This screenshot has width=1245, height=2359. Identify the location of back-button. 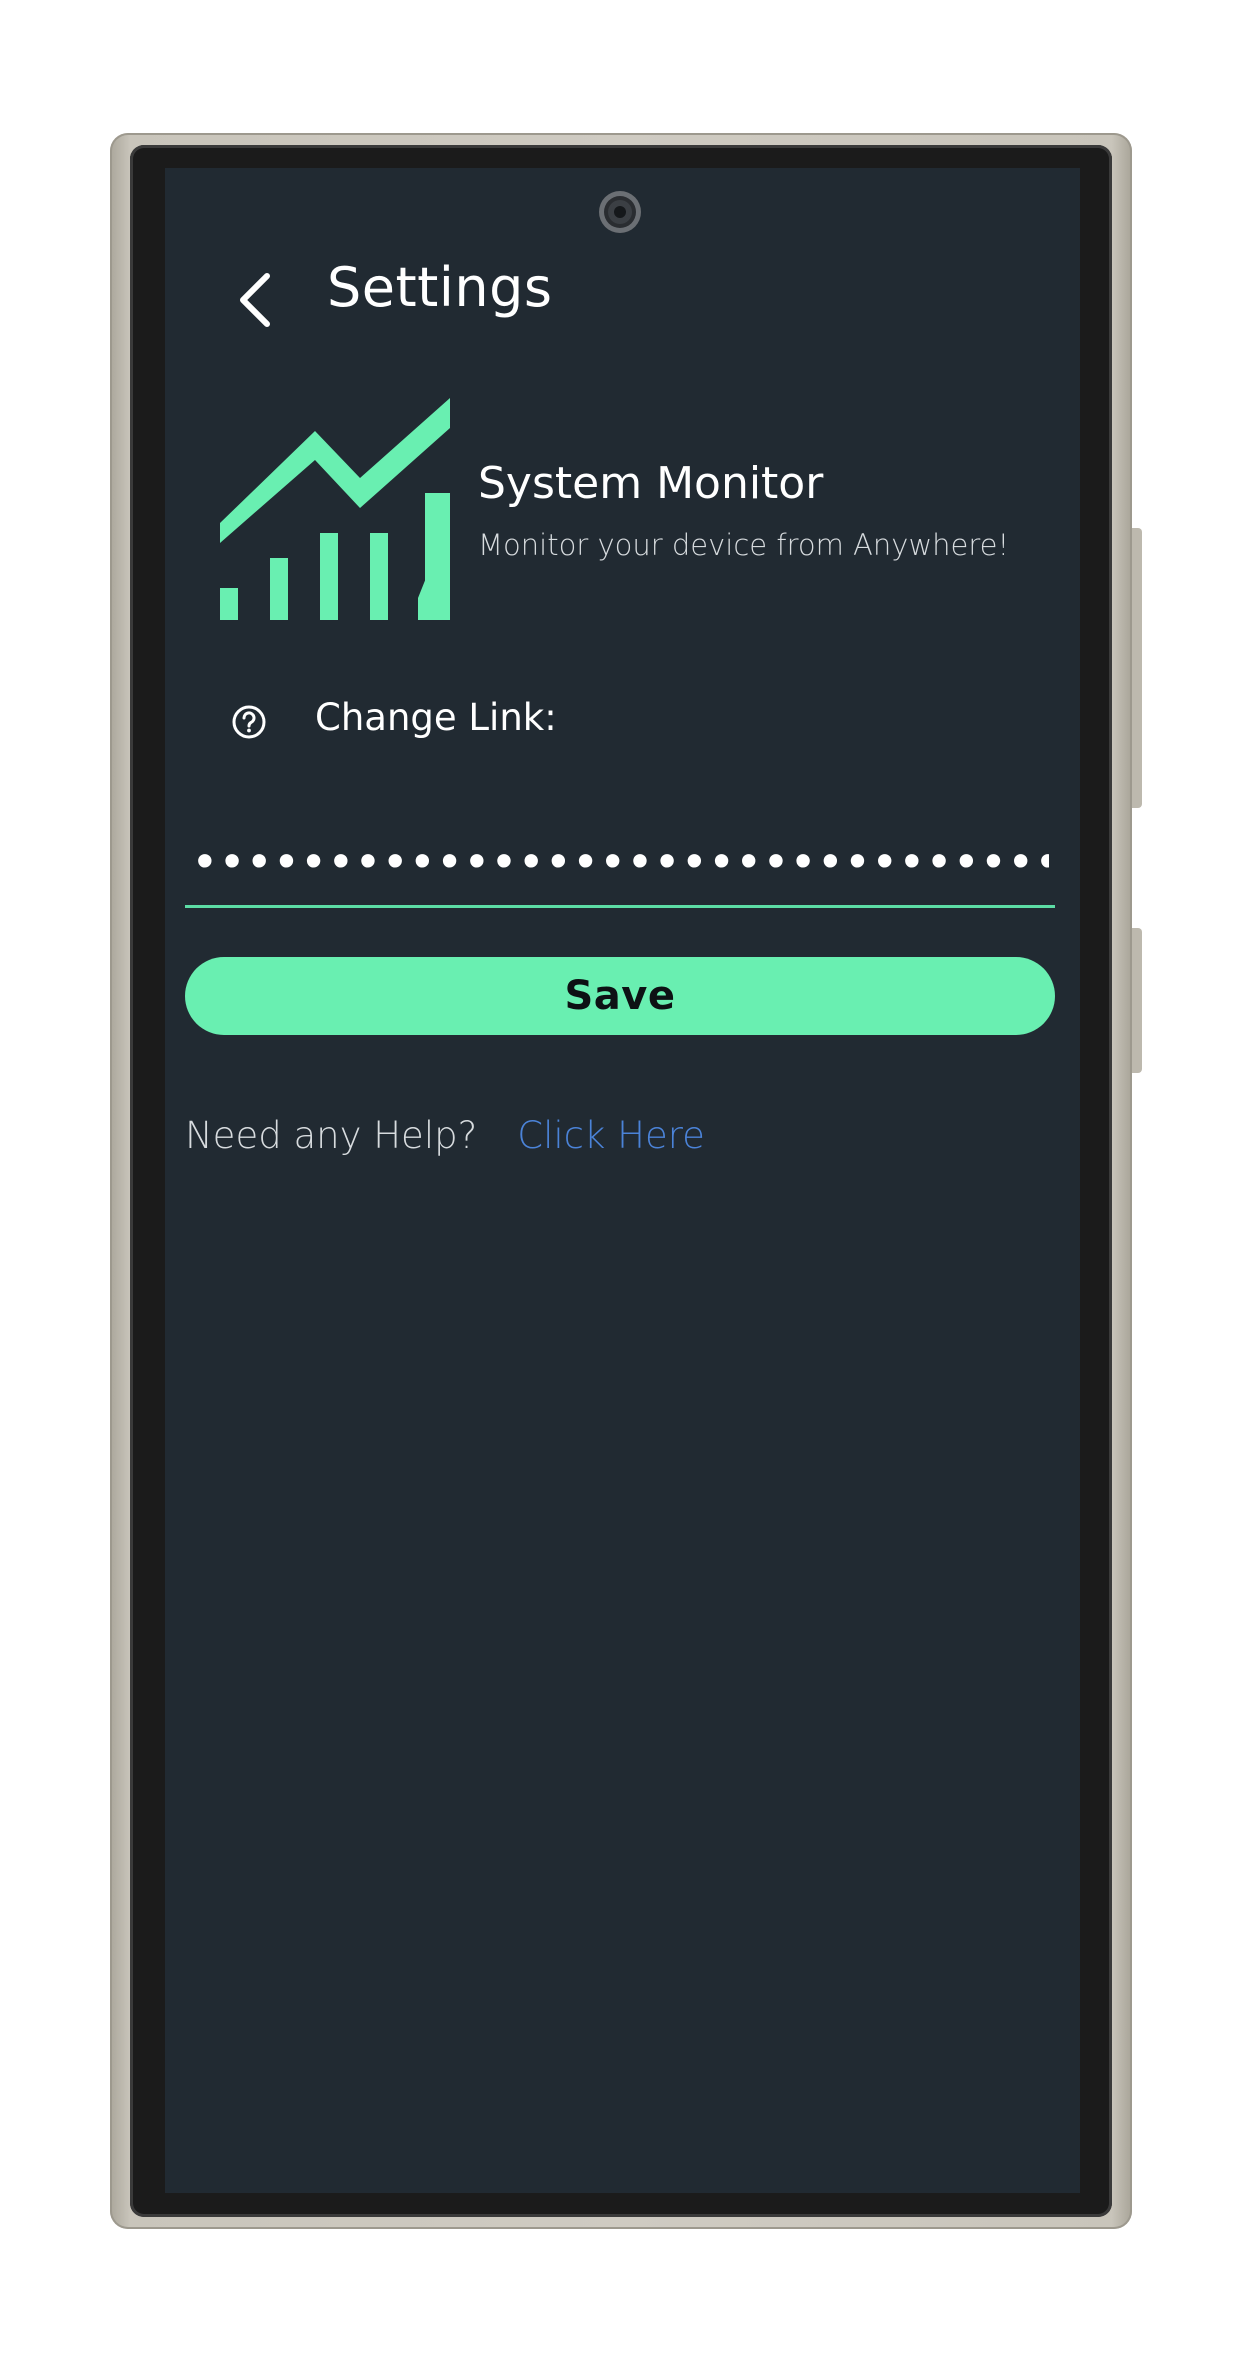
(255, 300).